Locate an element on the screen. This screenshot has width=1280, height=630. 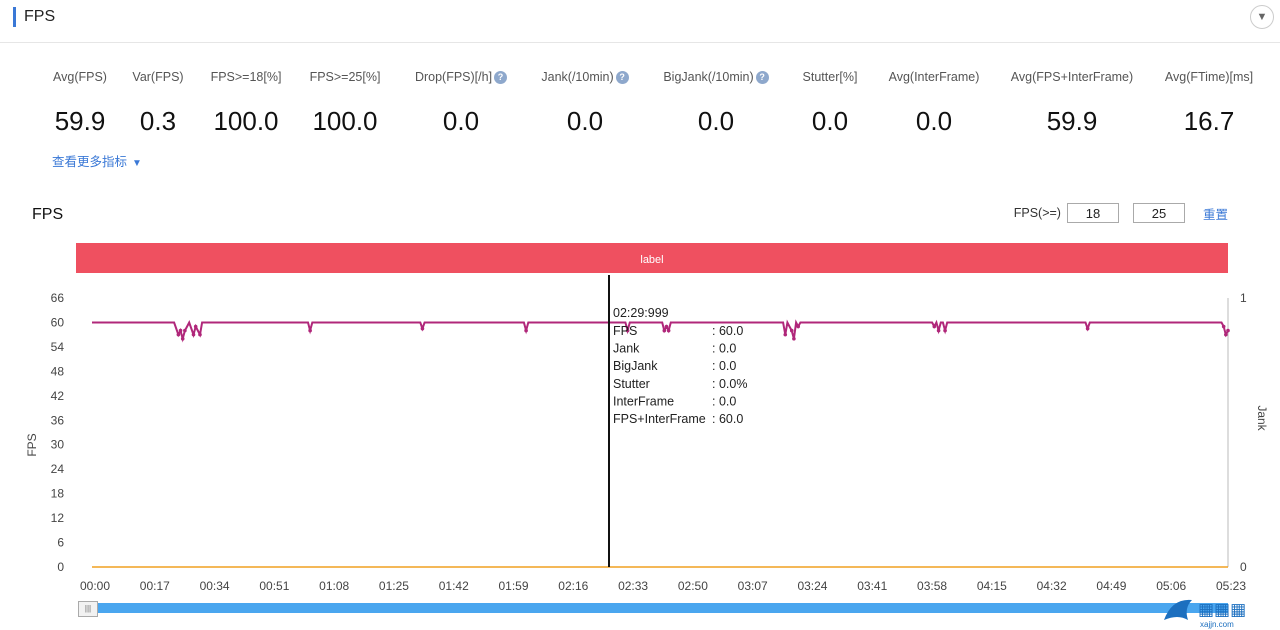
x-tick-label: 01:08 is located at coordinates (334, 586).